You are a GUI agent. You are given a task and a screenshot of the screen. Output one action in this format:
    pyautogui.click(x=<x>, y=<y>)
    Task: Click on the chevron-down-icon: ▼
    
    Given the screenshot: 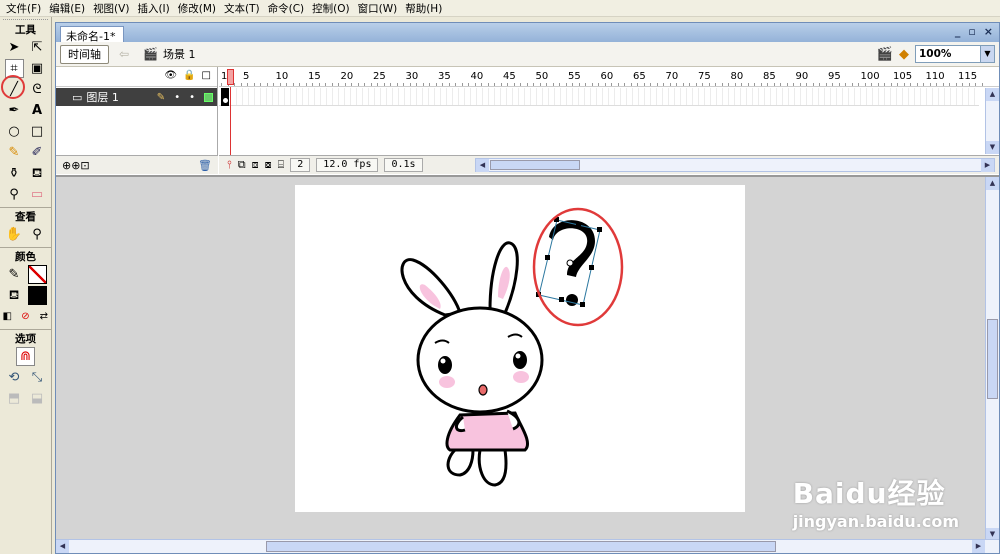 What is the action you would take?
    pyautogui.click(x=987, y=54)
    